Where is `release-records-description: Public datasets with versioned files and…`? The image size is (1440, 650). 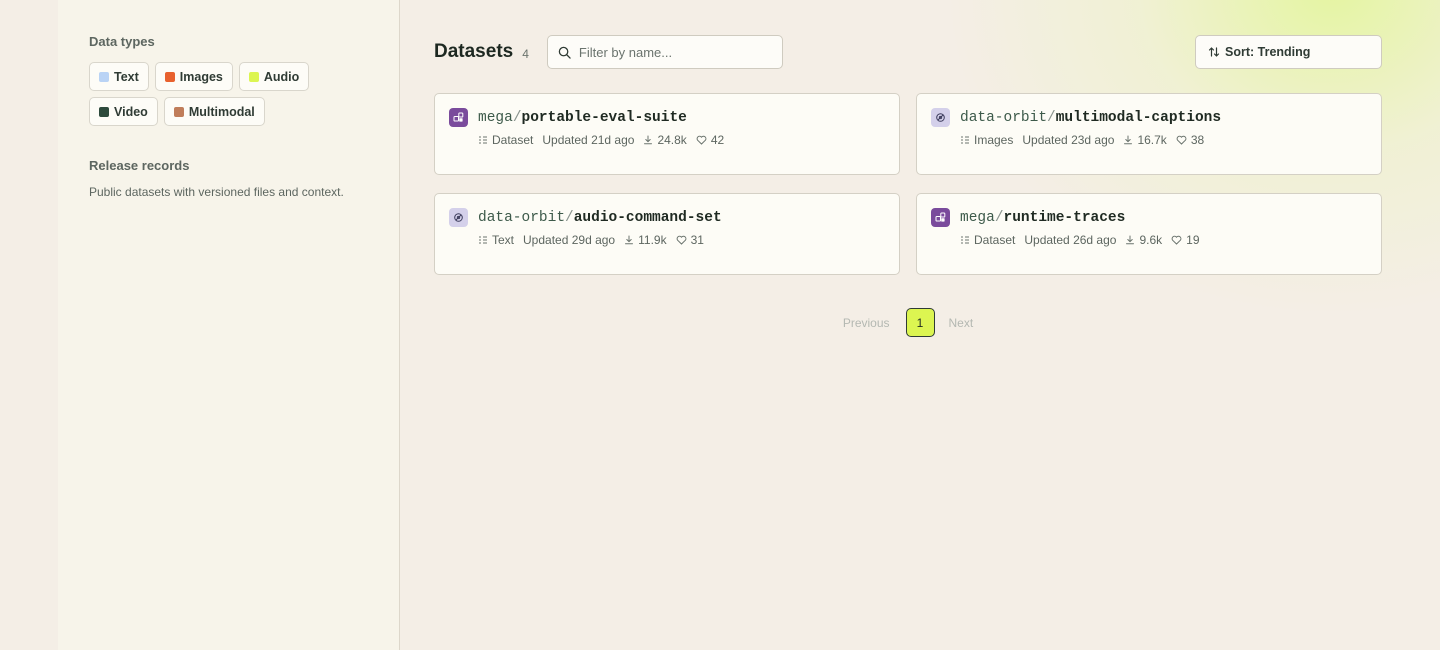 release-records-description: Public datasets with versioned files and… is located at coordinates (216, 192).